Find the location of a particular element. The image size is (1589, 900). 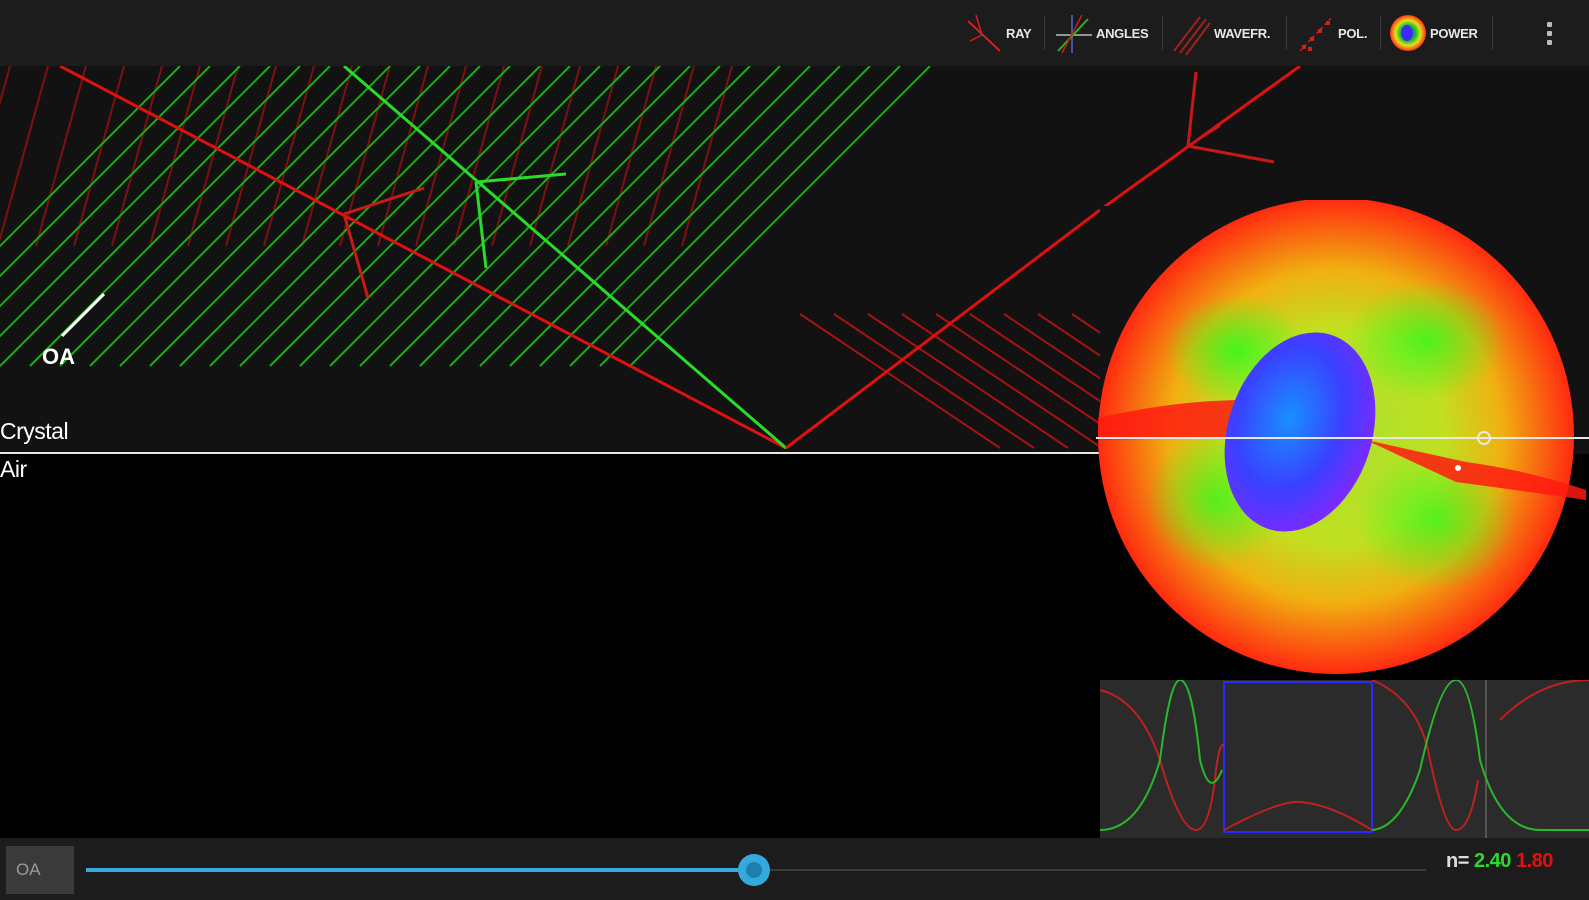

wavefront-icon is located at coordinates (1192, 35).